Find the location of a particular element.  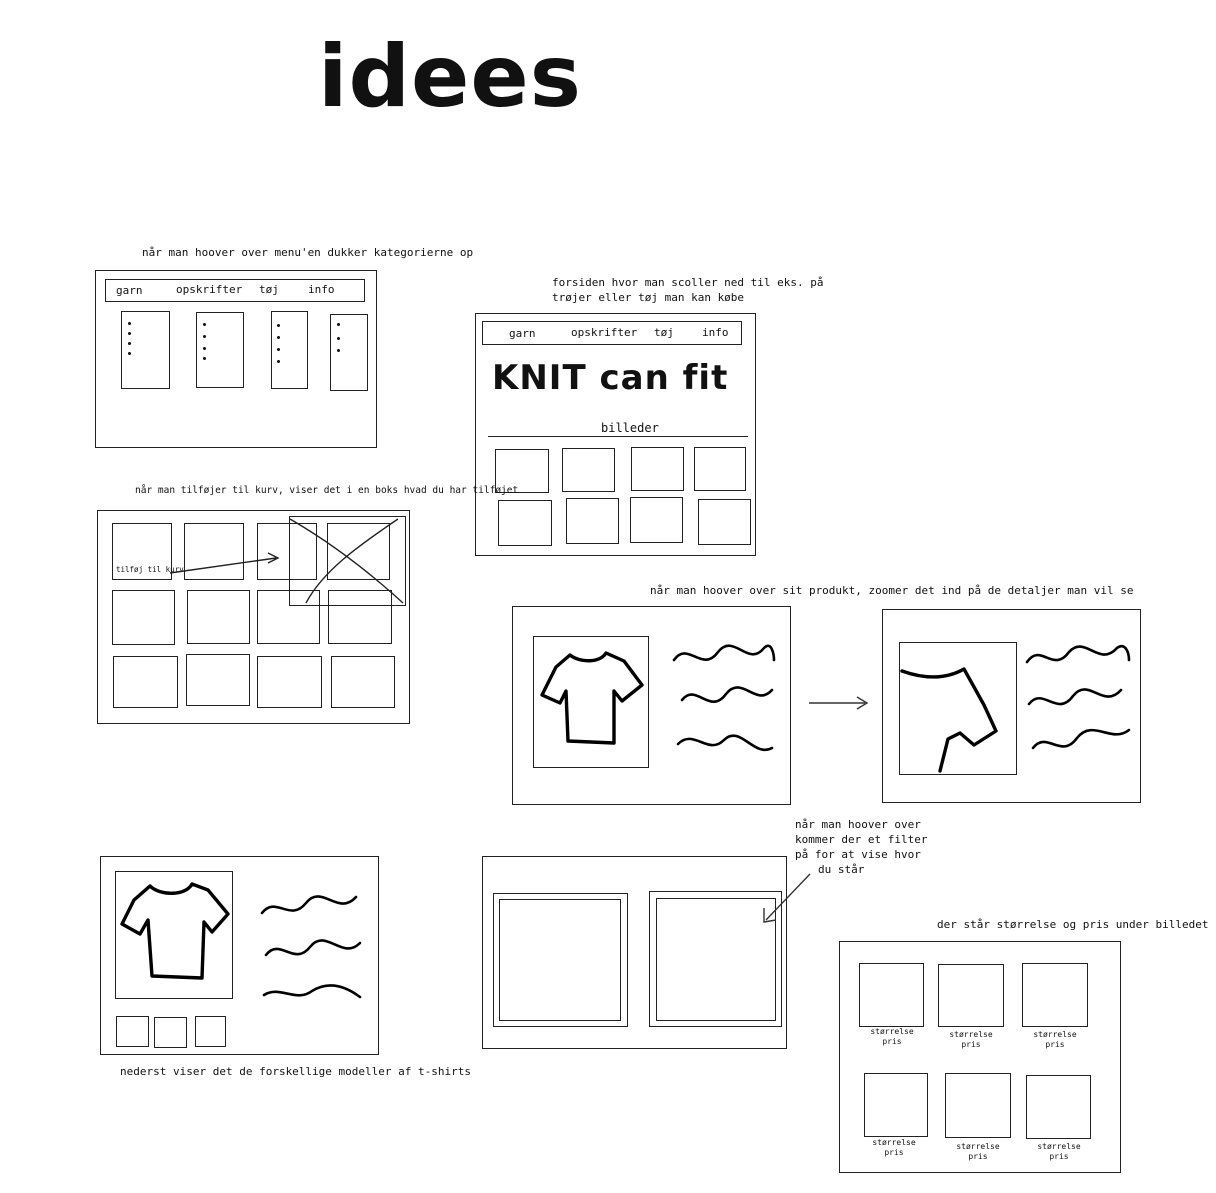

note-filter-line3: på for at vise hvor is located at coordinates (858, 854).